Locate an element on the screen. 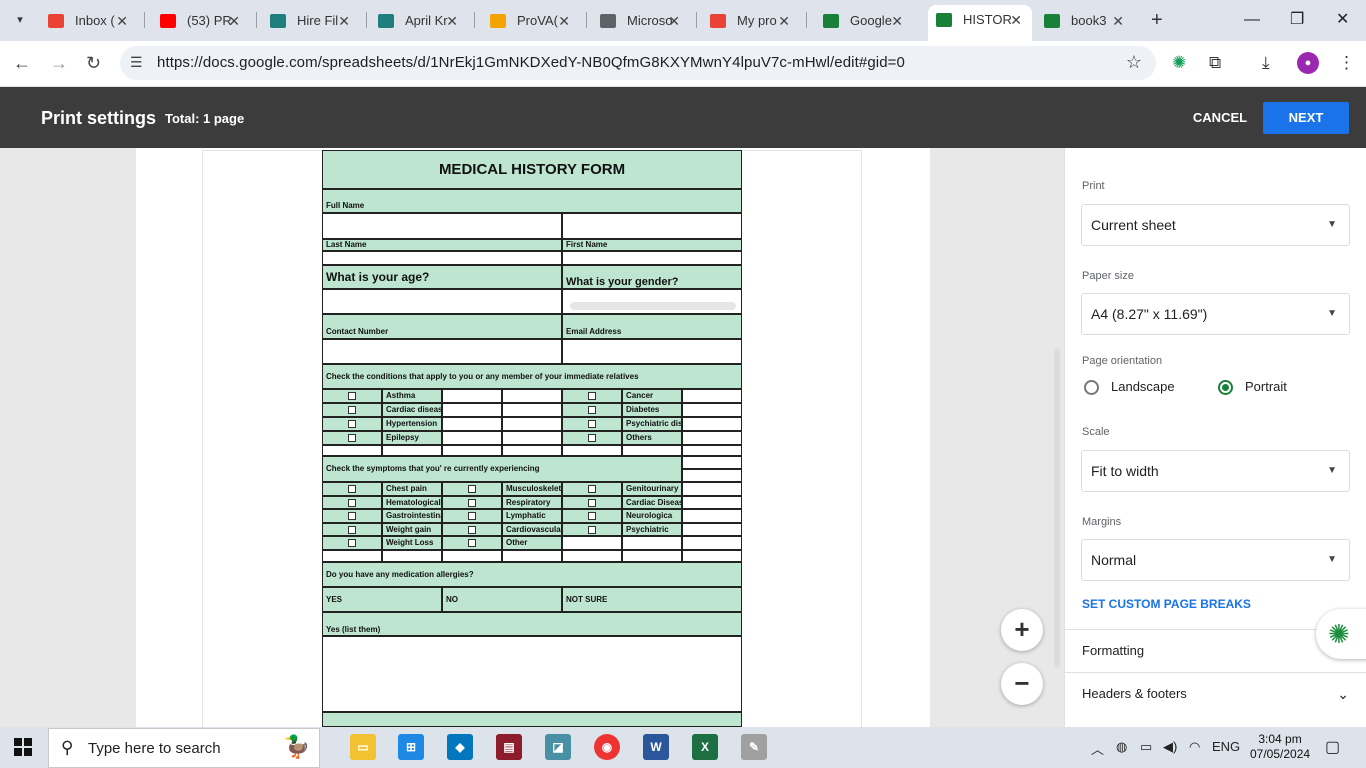 The image size is (1366, 768). tab-5: Microso ✕ is located at coordinates (641, 21).